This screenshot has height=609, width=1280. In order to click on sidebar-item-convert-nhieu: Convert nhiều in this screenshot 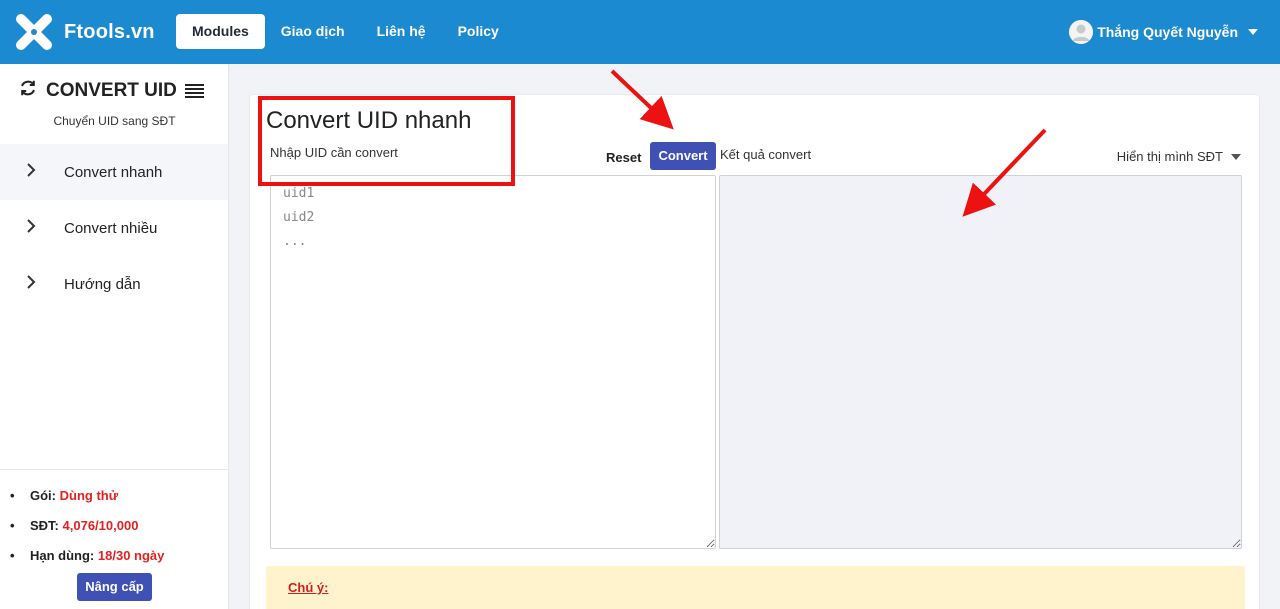, I will do `click(114, 228)`.